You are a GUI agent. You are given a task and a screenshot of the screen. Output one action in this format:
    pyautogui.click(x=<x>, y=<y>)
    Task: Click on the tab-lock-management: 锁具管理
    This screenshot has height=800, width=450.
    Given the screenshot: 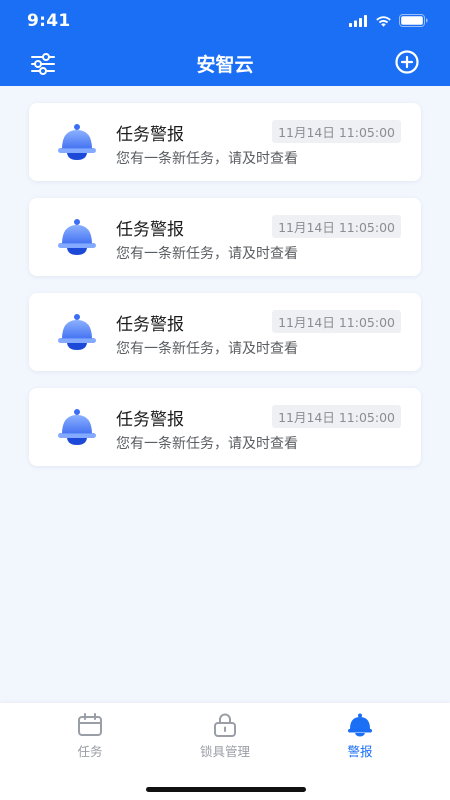 What is the action you would take?
    pyautogui.click(x=225, y=738)
    